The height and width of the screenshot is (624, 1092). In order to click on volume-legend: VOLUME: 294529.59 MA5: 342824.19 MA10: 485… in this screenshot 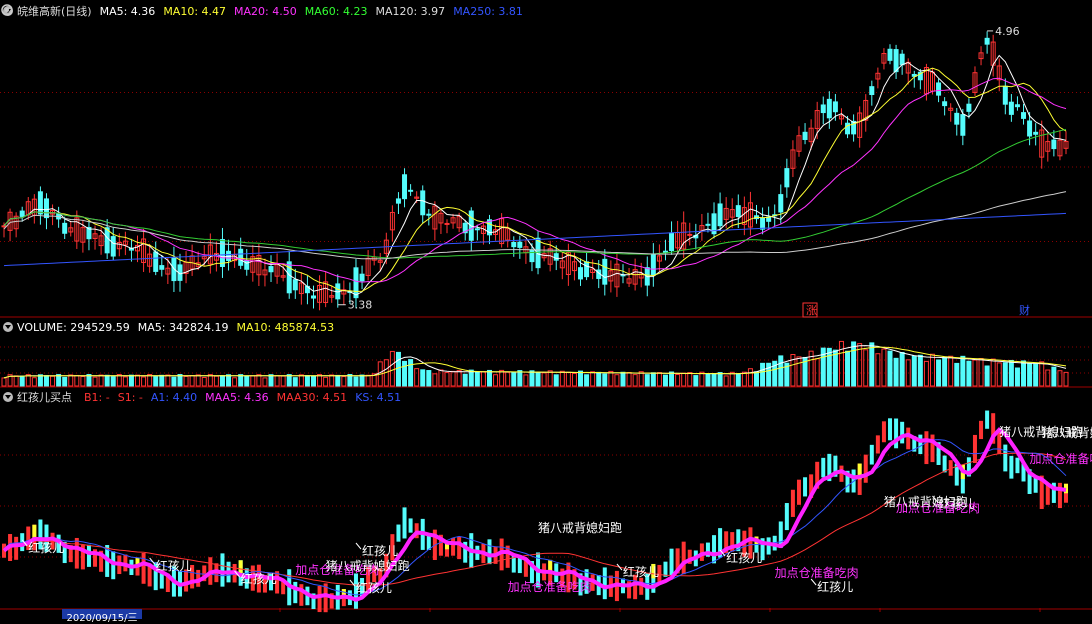, I will do `click(167, 327)`.